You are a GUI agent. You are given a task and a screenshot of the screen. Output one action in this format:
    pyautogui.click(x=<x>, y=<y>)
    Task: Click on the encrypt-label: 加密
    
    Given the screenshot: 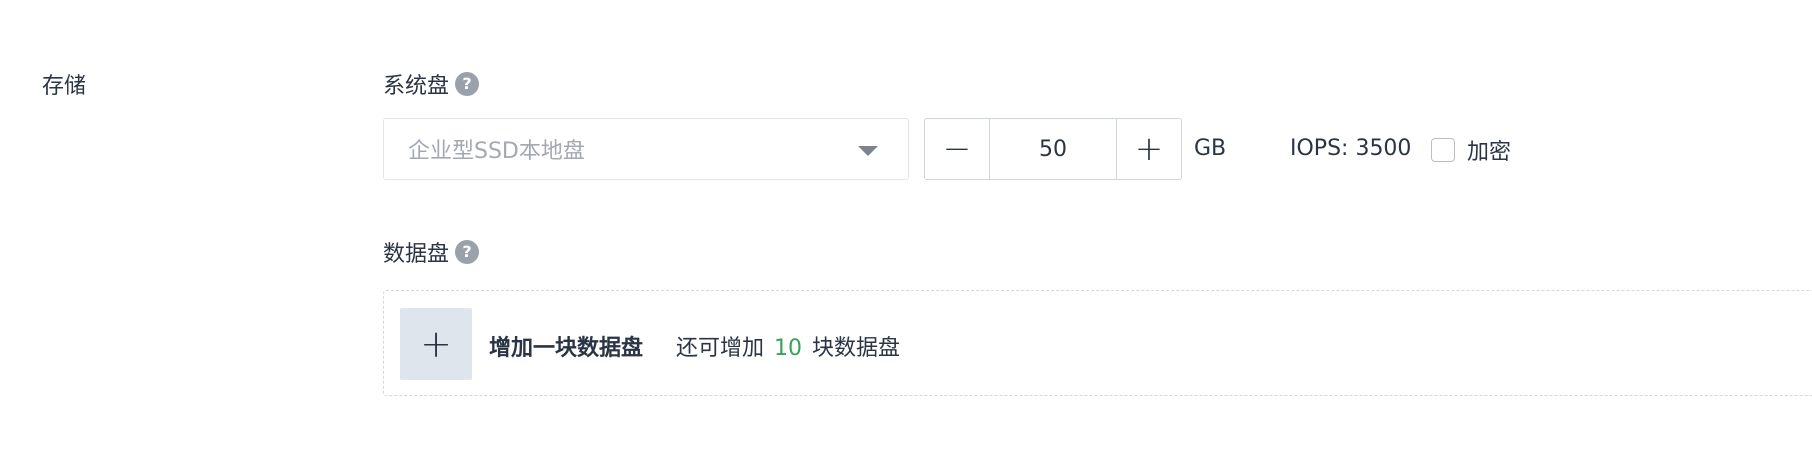 What is the action you would take?
    pyautogui.click(x=1489, y=152)
    